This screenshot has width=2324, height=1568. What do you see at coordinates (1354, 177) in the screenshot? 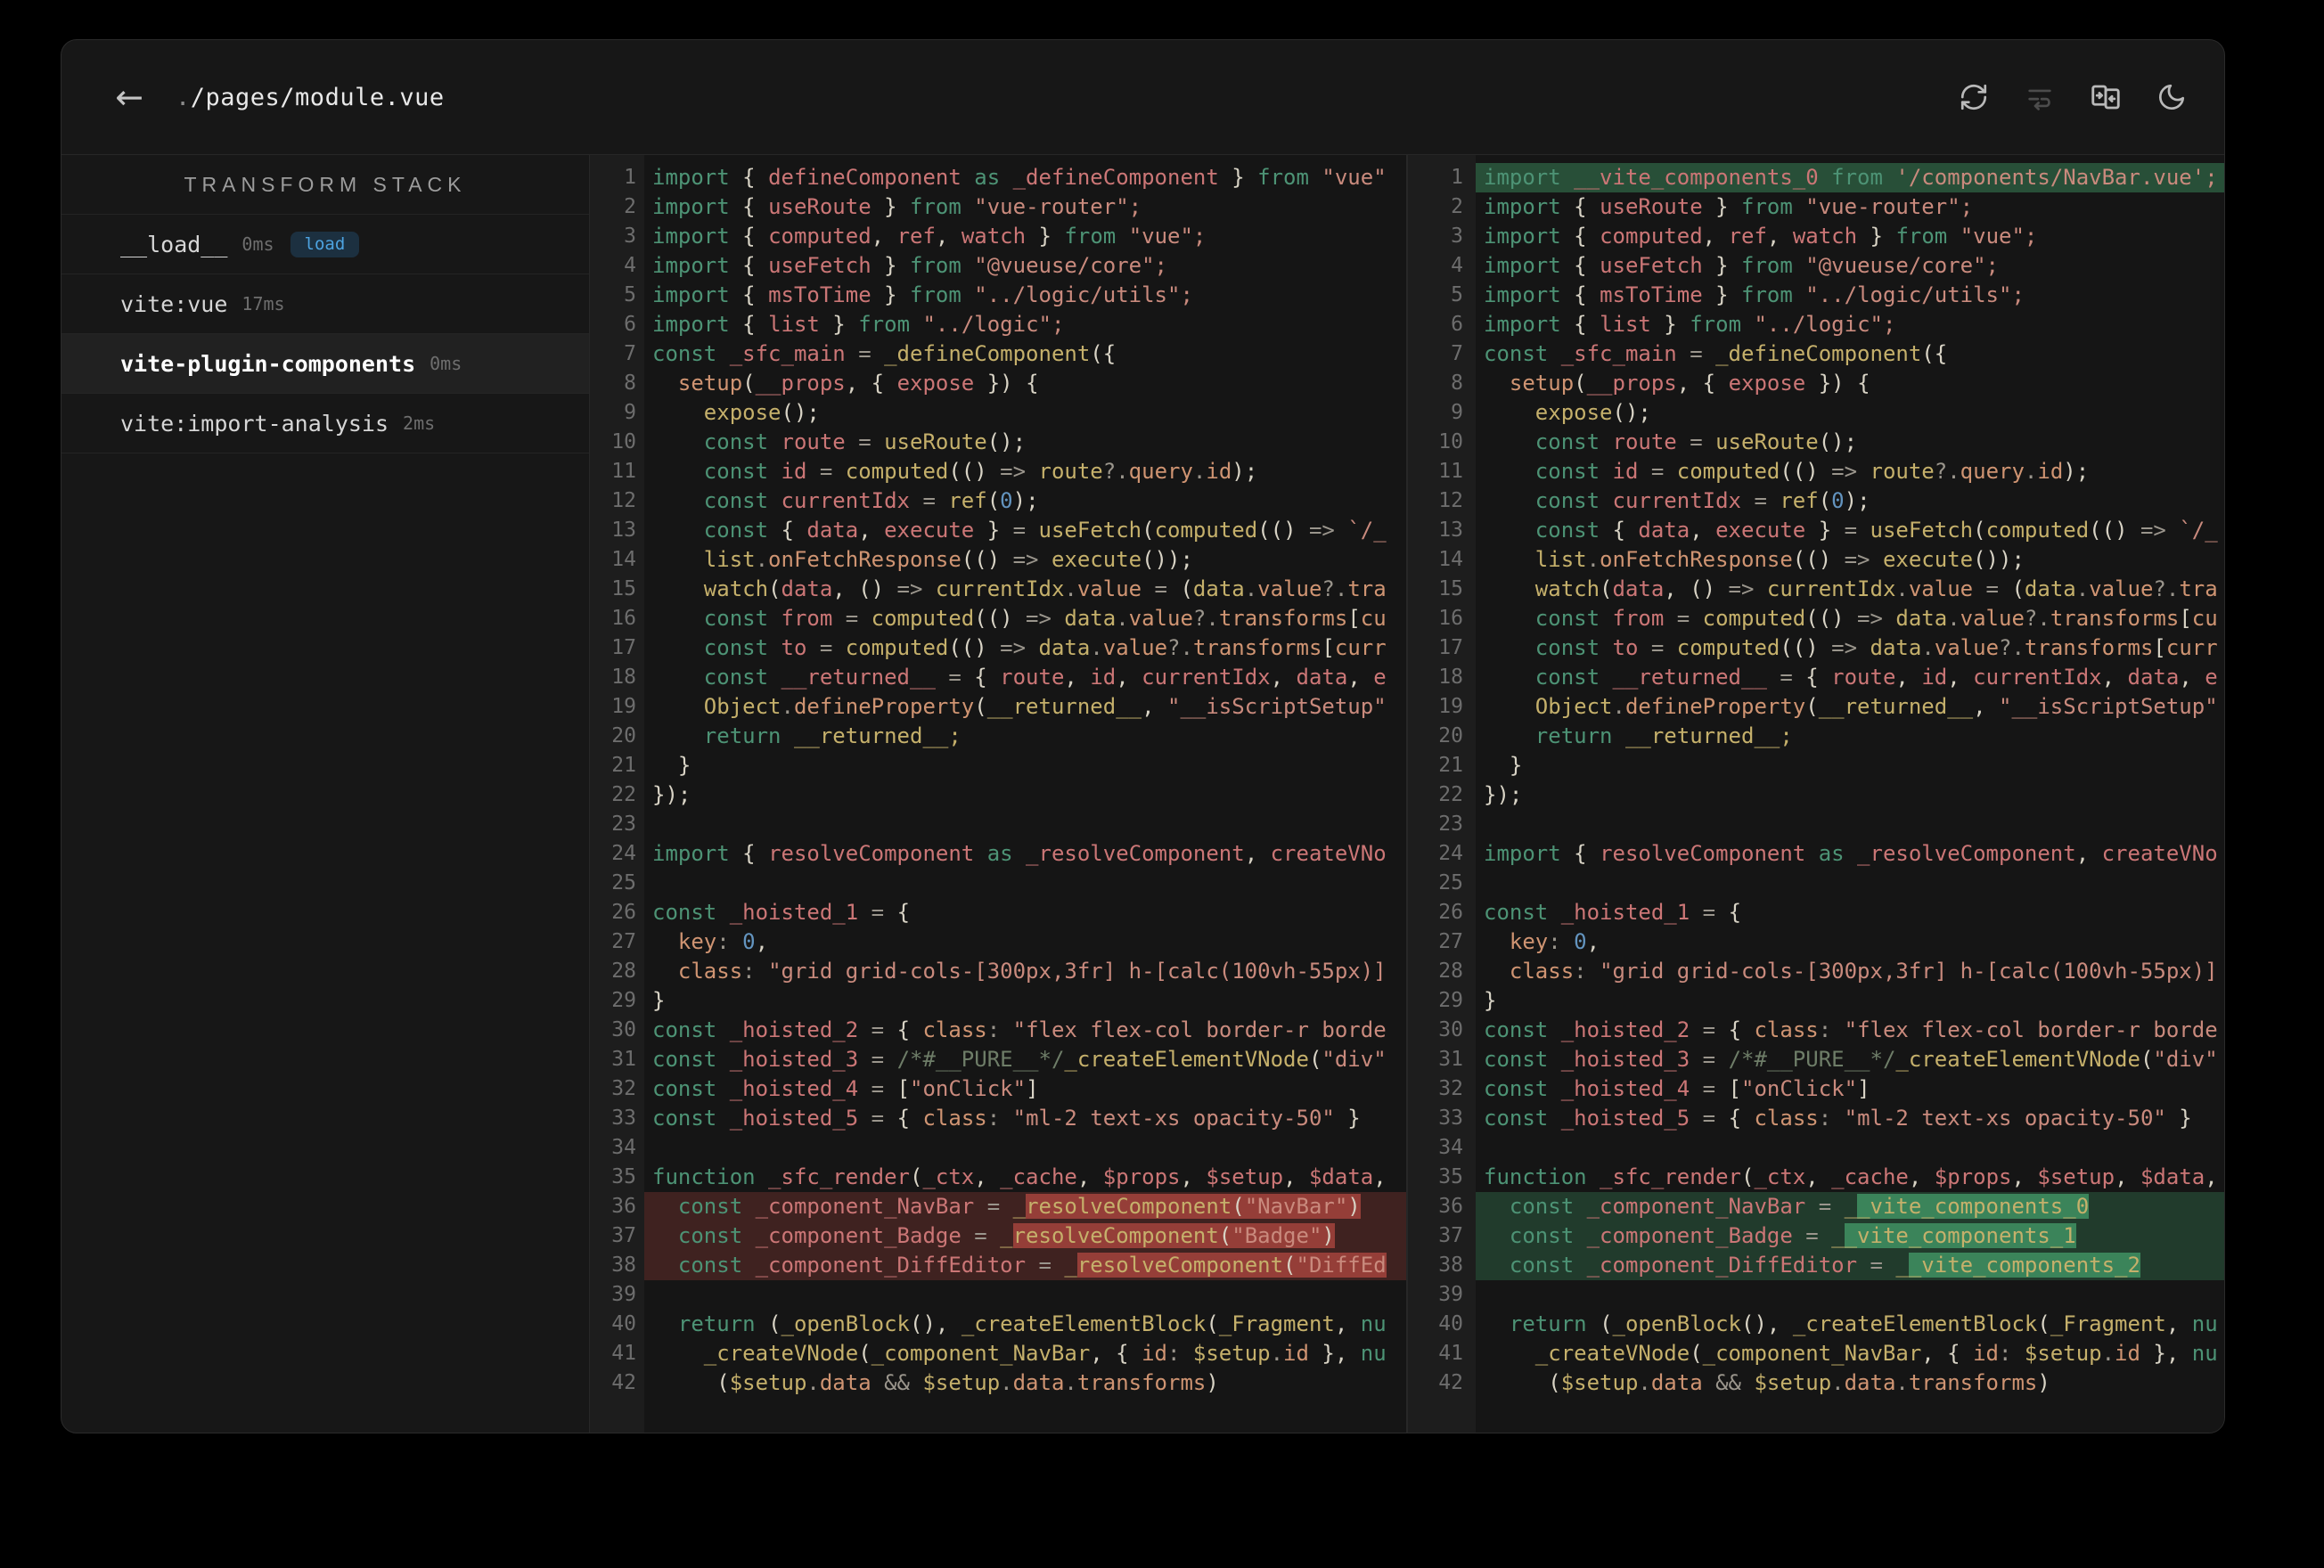
I see `code-token: "vue"` at bounding box center [1354, 177].